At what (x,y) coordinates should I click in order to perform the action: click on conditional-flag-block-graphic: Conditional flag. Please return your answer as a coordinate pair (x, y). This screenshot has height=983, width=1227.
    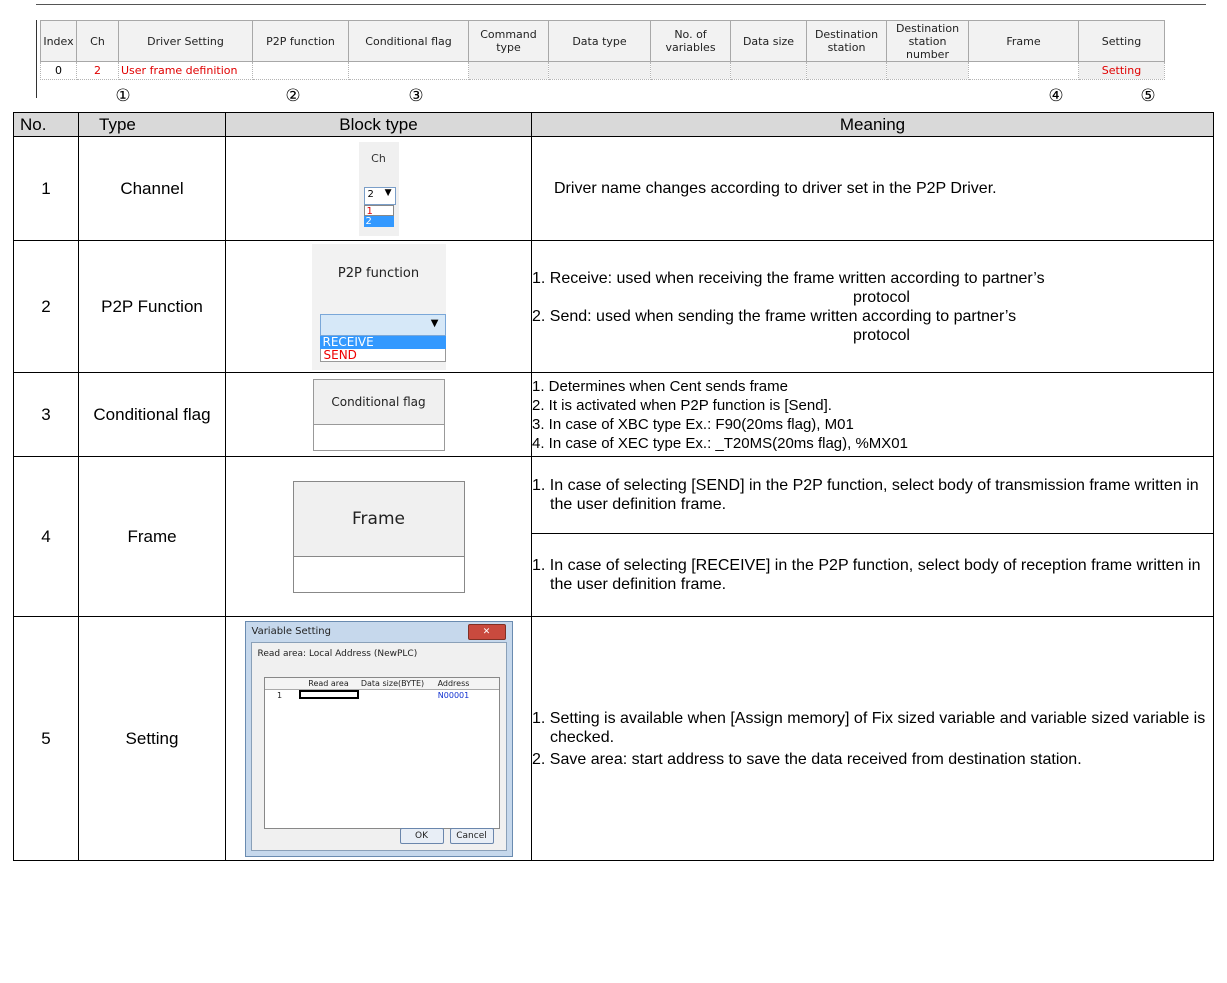
    Looking at the image, I should click on (378, 414).